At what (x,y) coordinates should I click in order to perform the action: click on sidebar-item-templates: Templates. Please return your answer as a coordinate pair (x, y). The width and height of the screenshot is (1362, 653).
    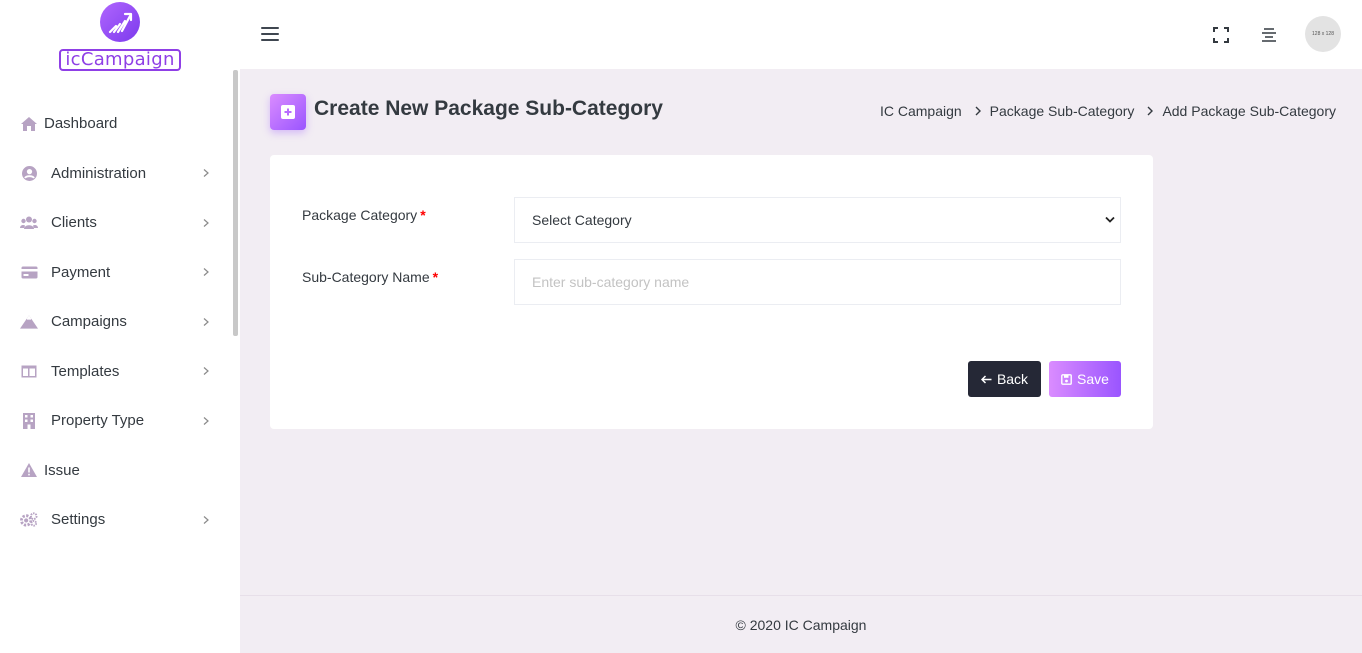
    Looking at the image, I should click on (116, 372).